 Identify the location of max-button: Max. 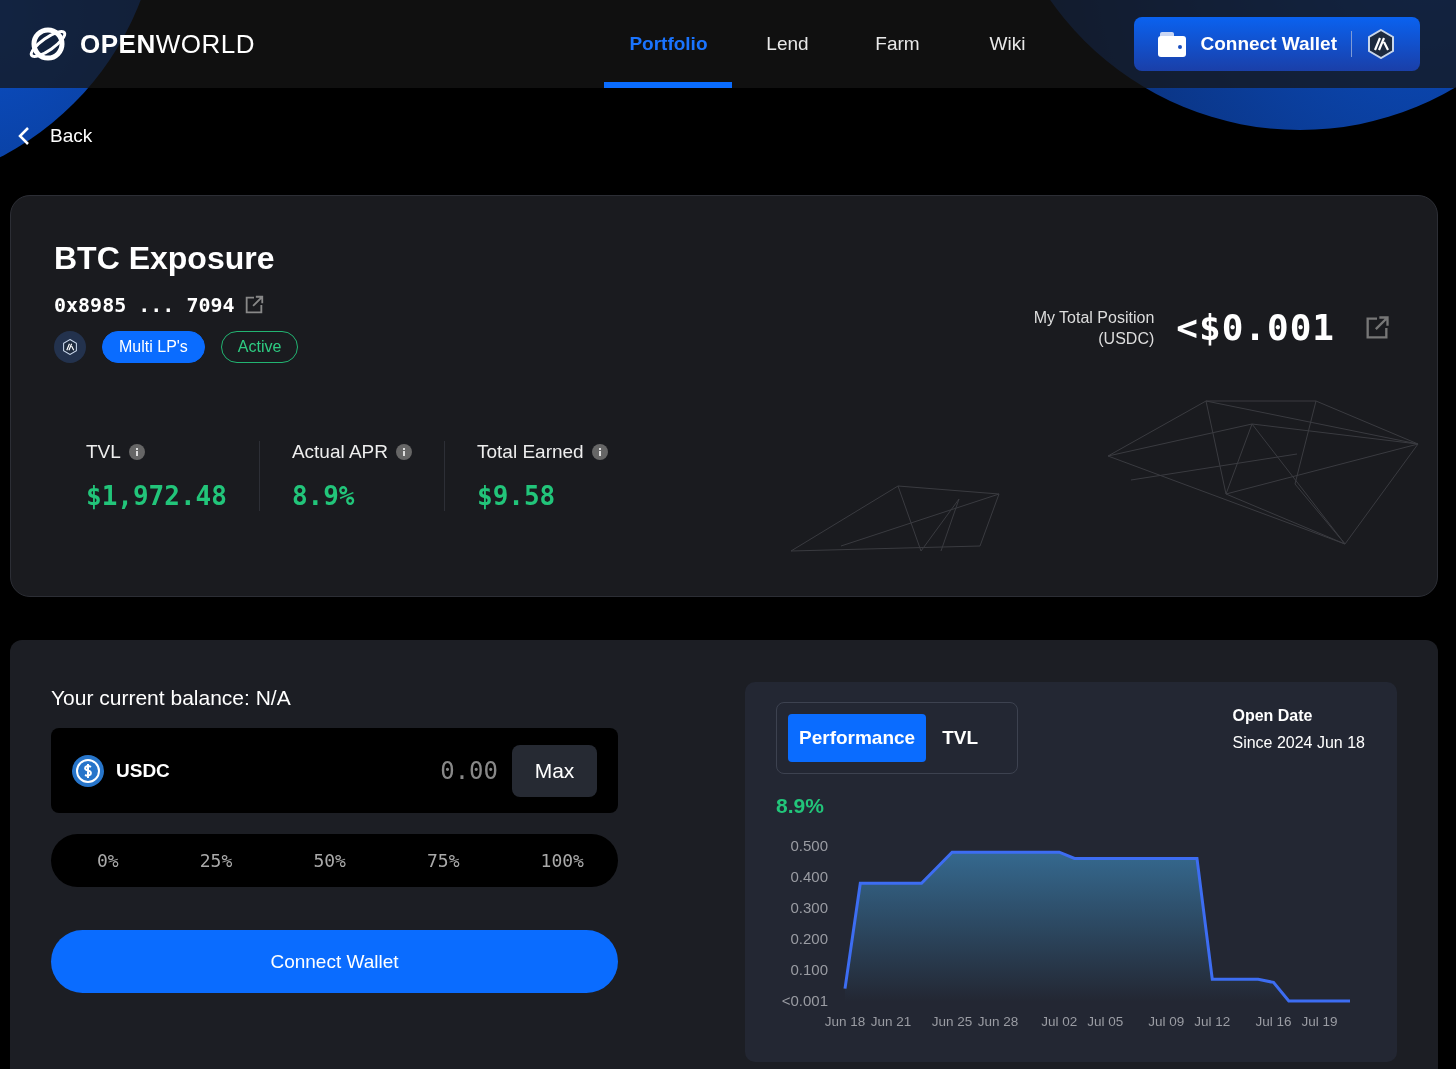
(554, 770).